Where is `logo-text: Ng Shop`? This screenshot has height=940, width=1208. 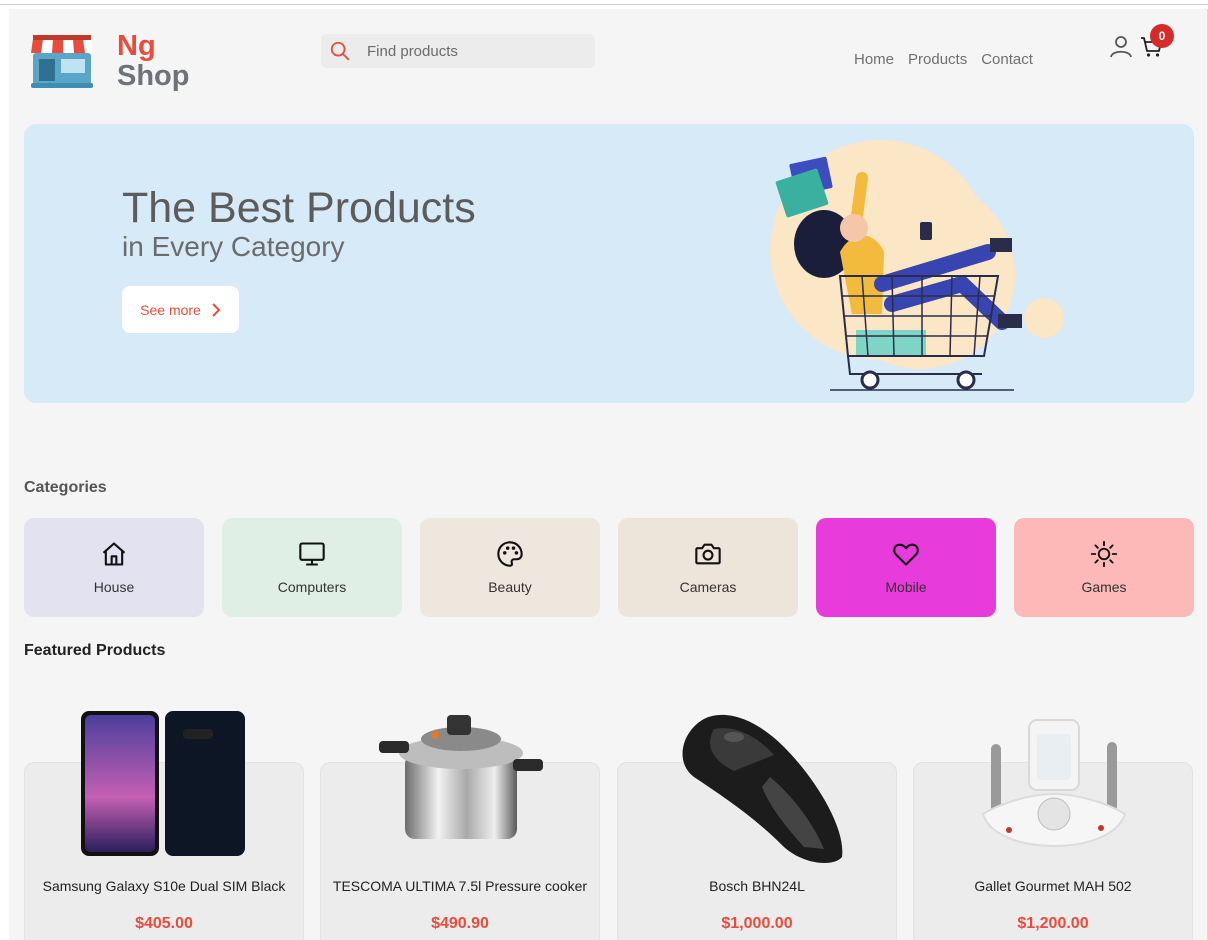 logo-text: Ng Shop is located at coordinates (153, 61).